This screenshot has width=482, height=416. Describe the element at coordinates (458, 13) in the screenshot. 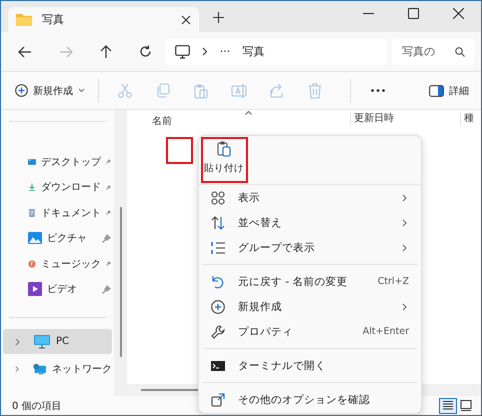

I see `close-icon` at that location.